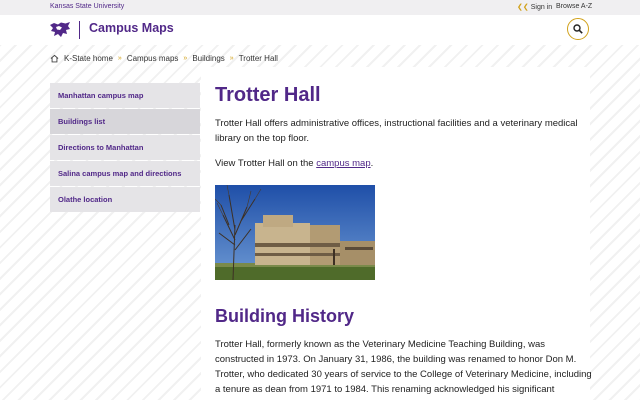  What do you see at coordinates (343, 163) in the screenshot?
I see `campus-map-link: campus map` at bounding box center [343, 163].